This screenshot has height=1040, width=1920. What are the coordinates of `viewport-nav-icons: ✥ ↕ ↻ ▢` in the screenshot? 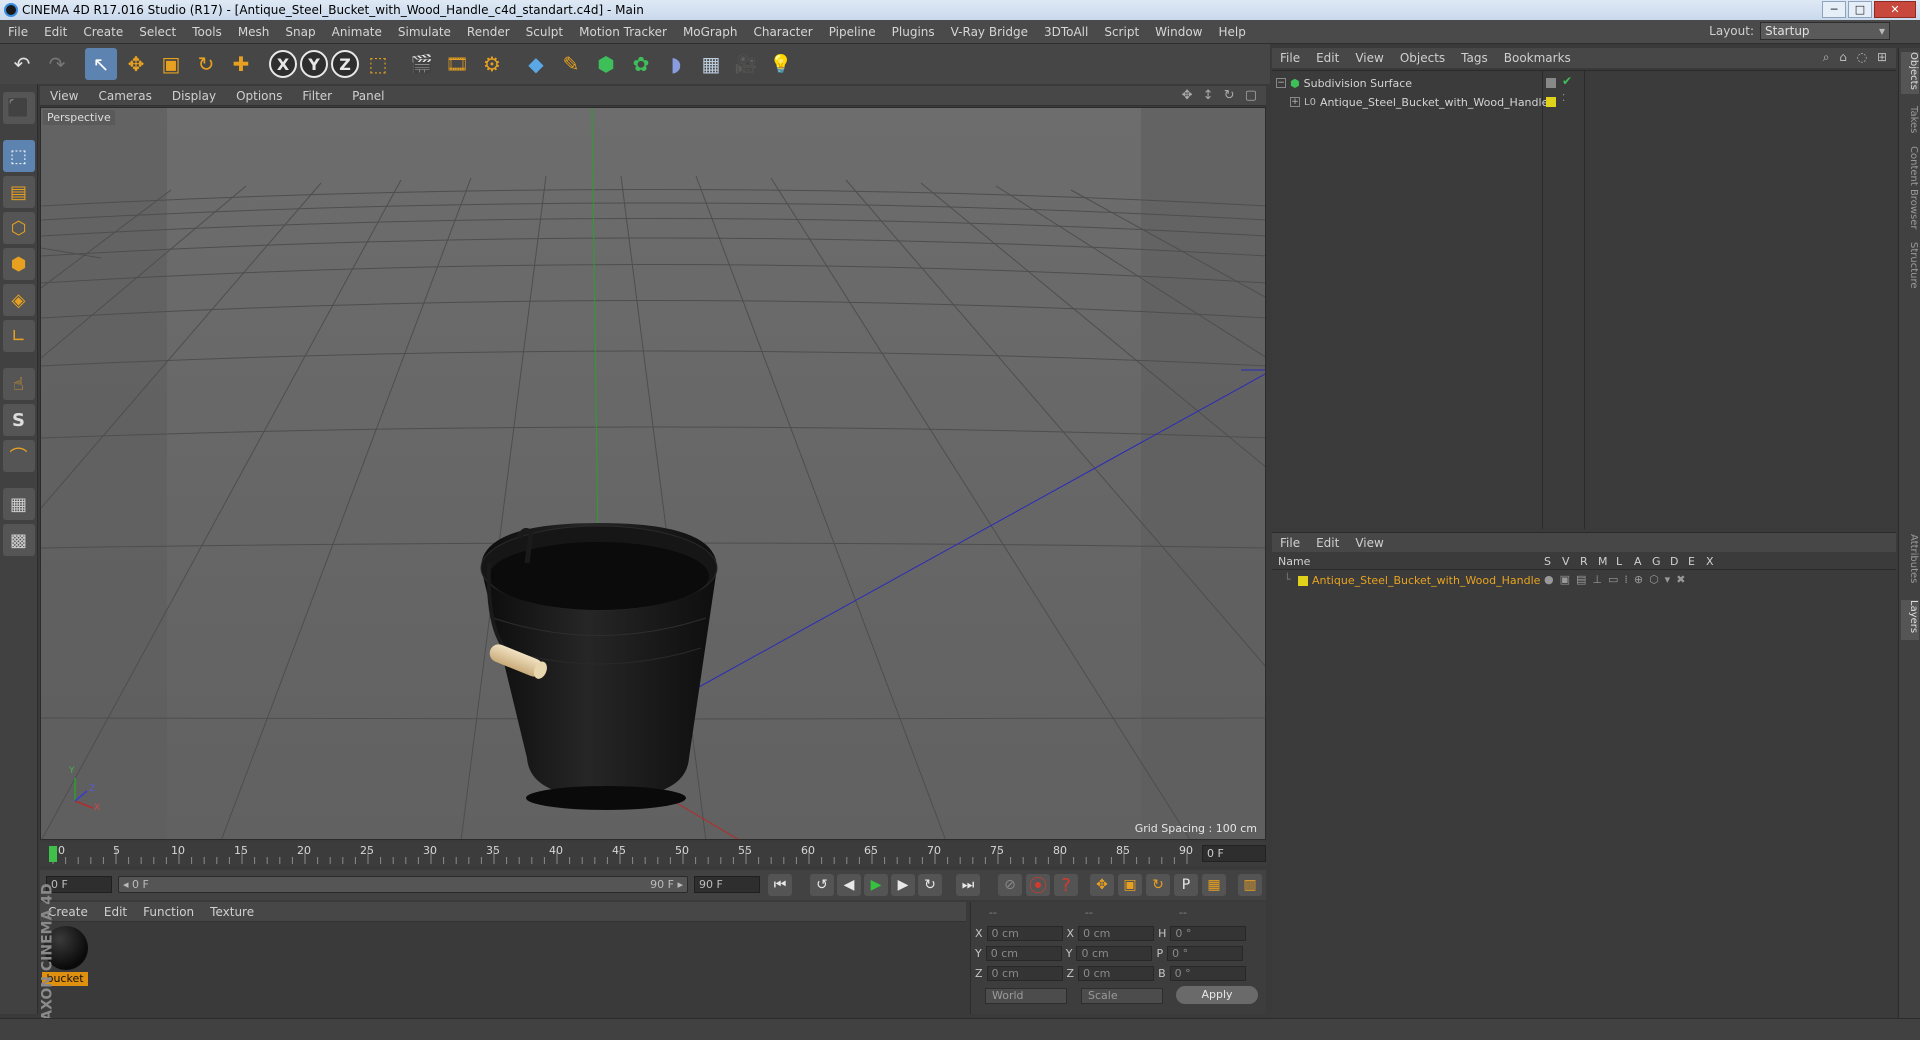 It's located at (1221, 95).